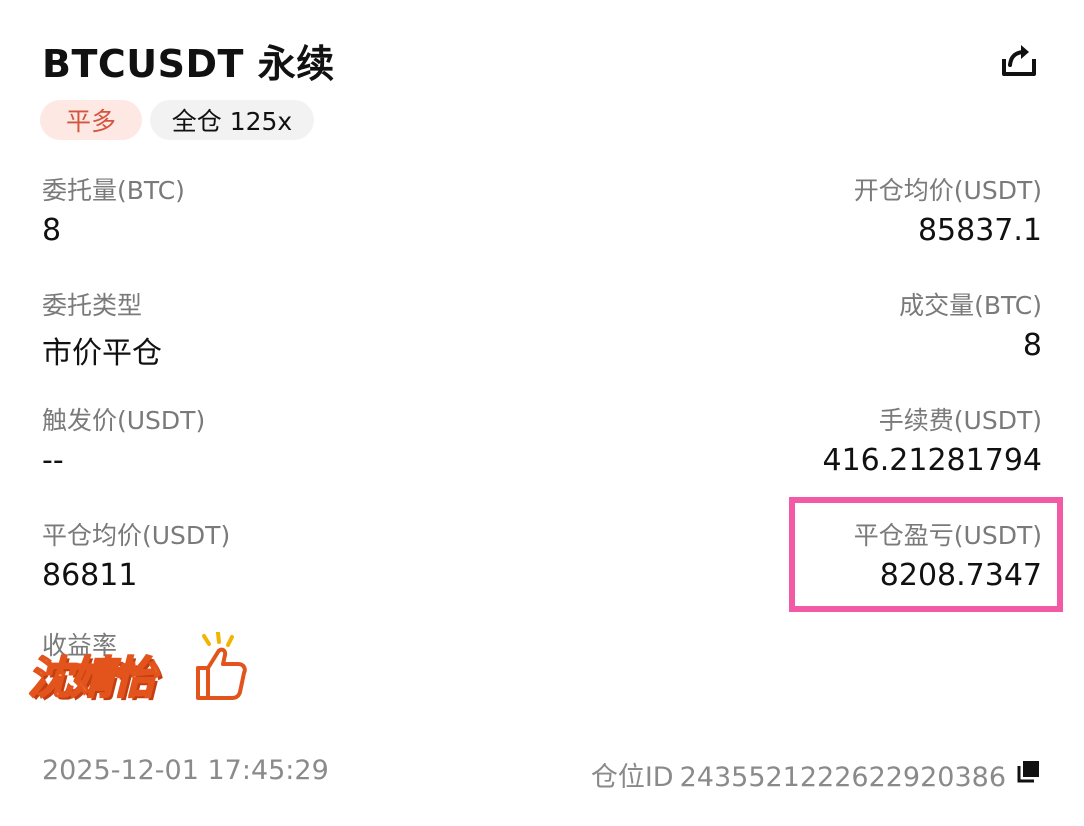  Describe the element at coordinates (188, 64) in the screenshot. I see `page-title: BTCUSDT 永续` at that location.